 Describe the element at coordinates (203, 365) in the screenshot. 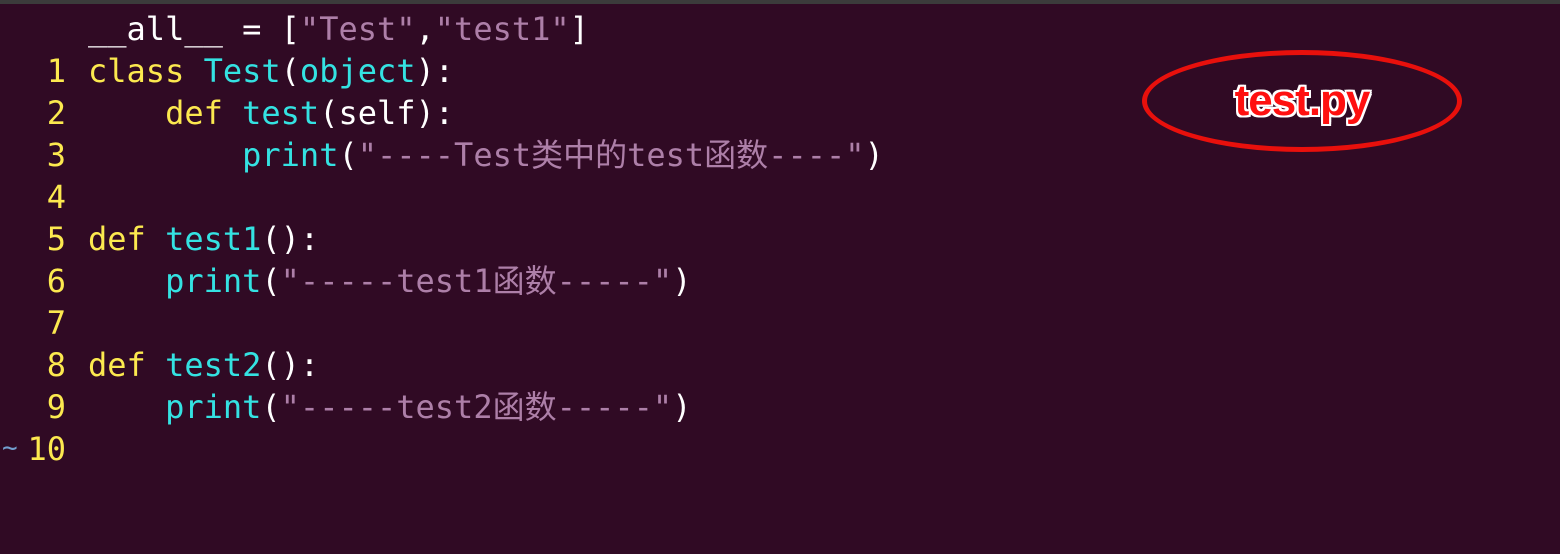

I see `code-text: def test2():` at that location.